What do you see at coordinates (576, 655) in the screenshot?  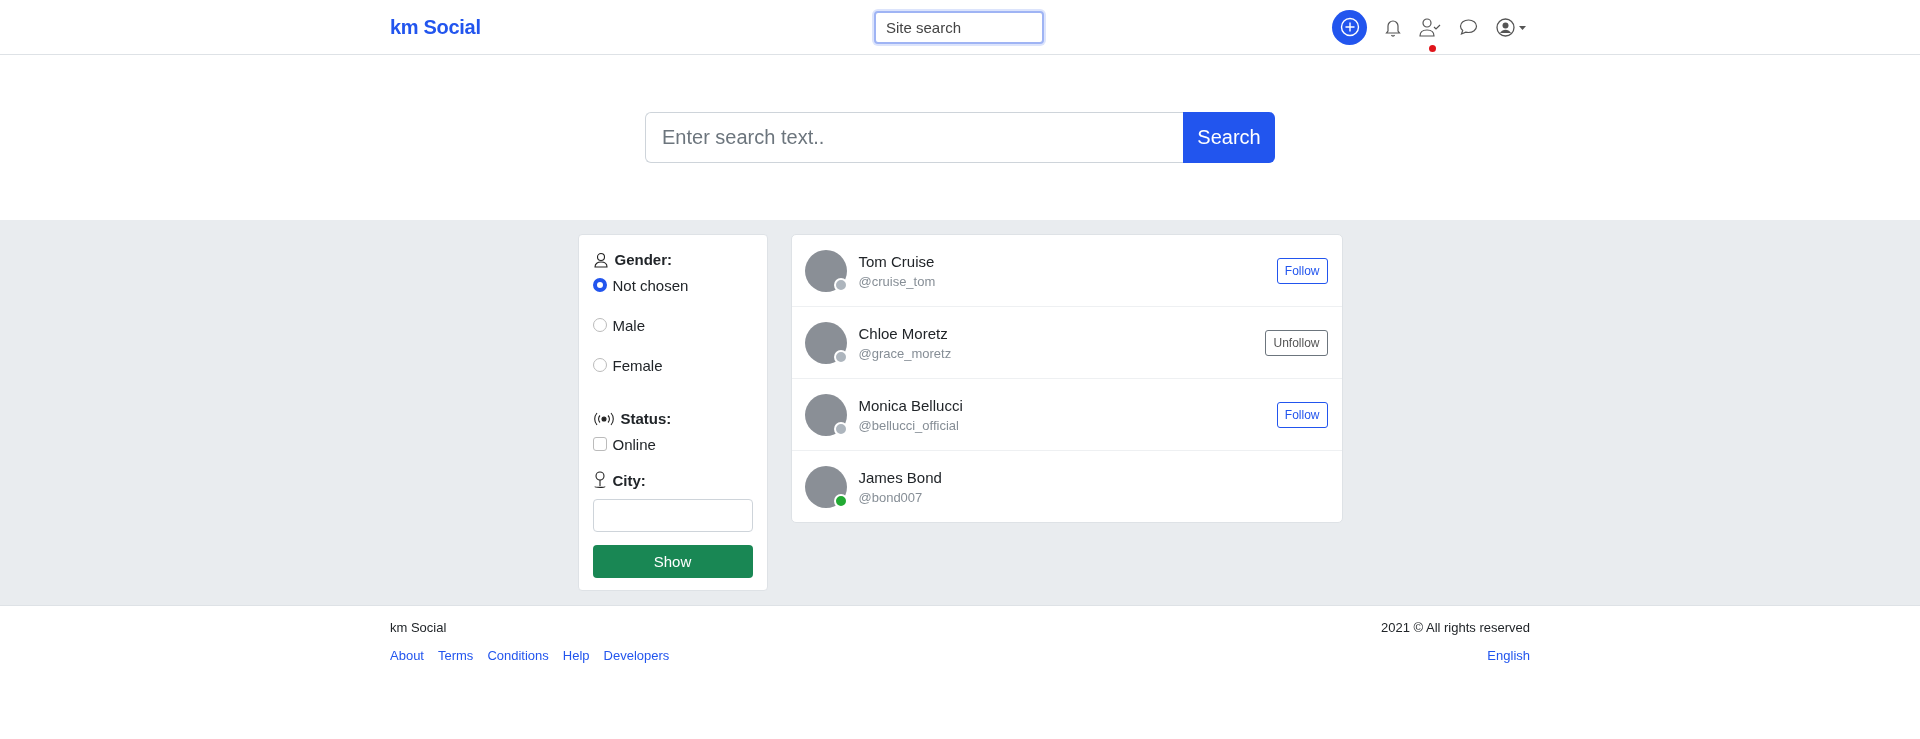 I see `footer-link: Help` at bounding box center [576, 655].